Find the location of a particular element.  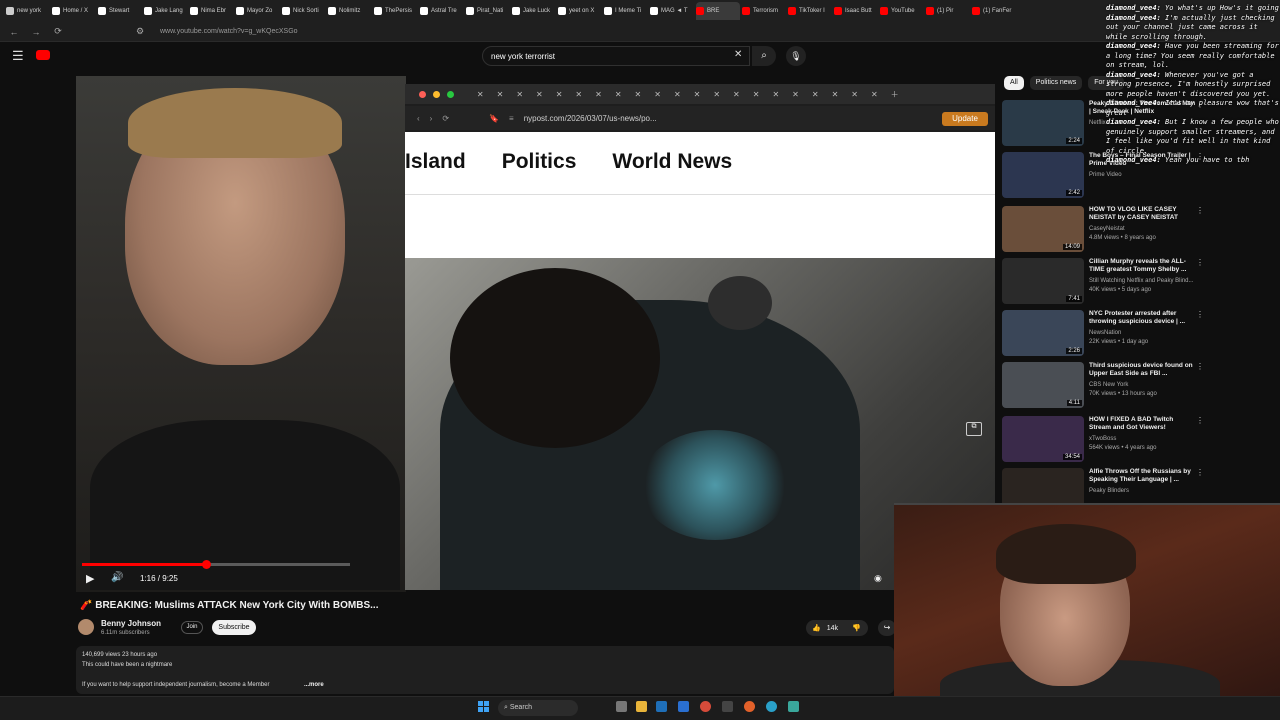

chip-politics-news: Politics news is located at coordinates (1056, 83).